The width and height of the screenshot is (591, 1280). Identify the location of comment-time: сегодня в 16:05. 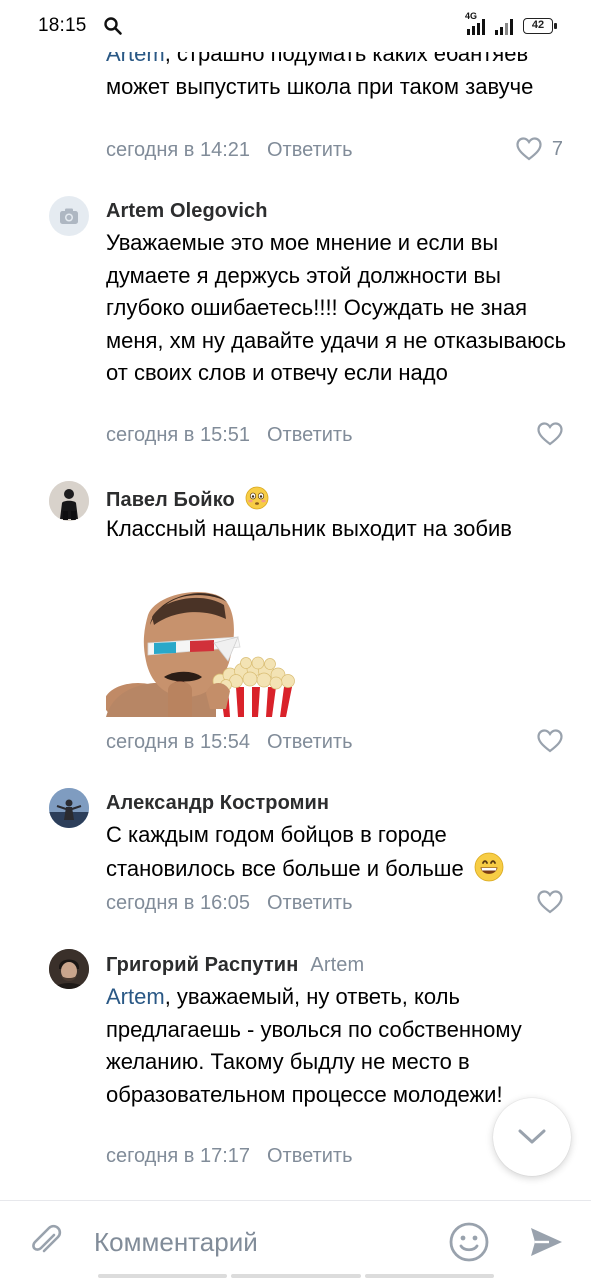
(178, 903).